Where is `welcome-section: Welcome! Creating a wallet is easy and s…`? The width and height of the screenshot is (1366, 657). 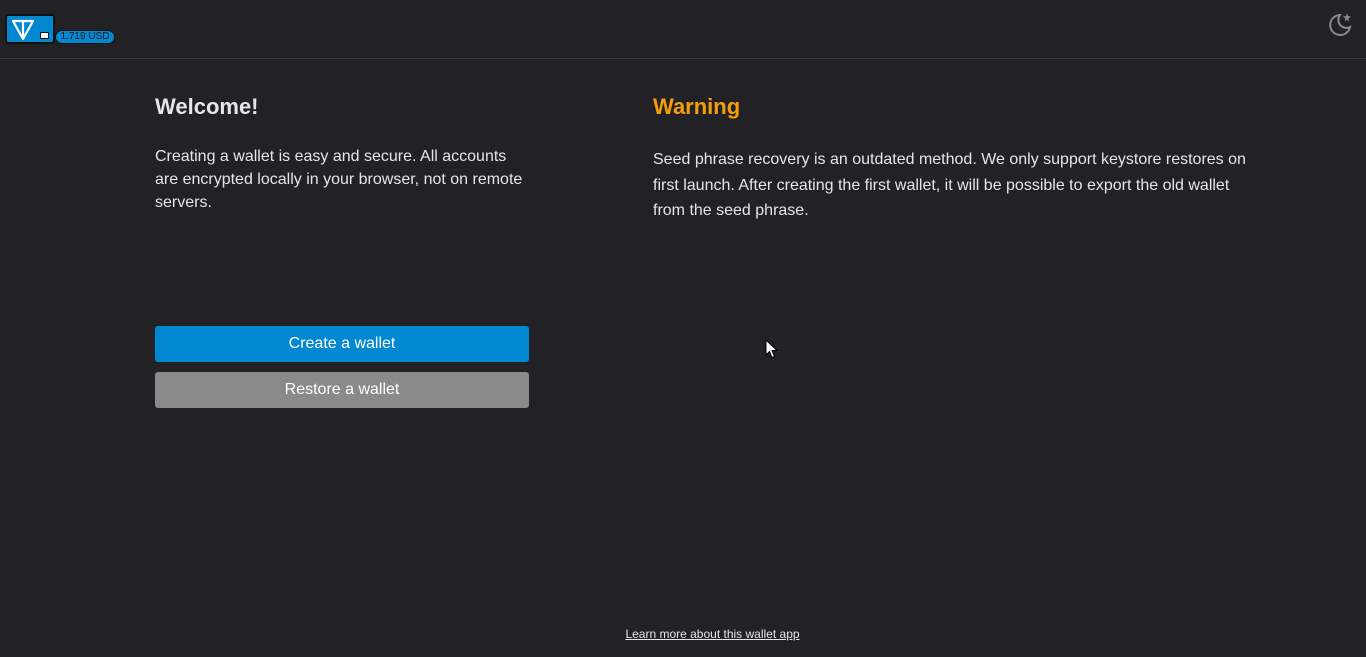 welcome-section: Welcome! Creating a wallet is easy and s… is located at coordinates (342, 153).